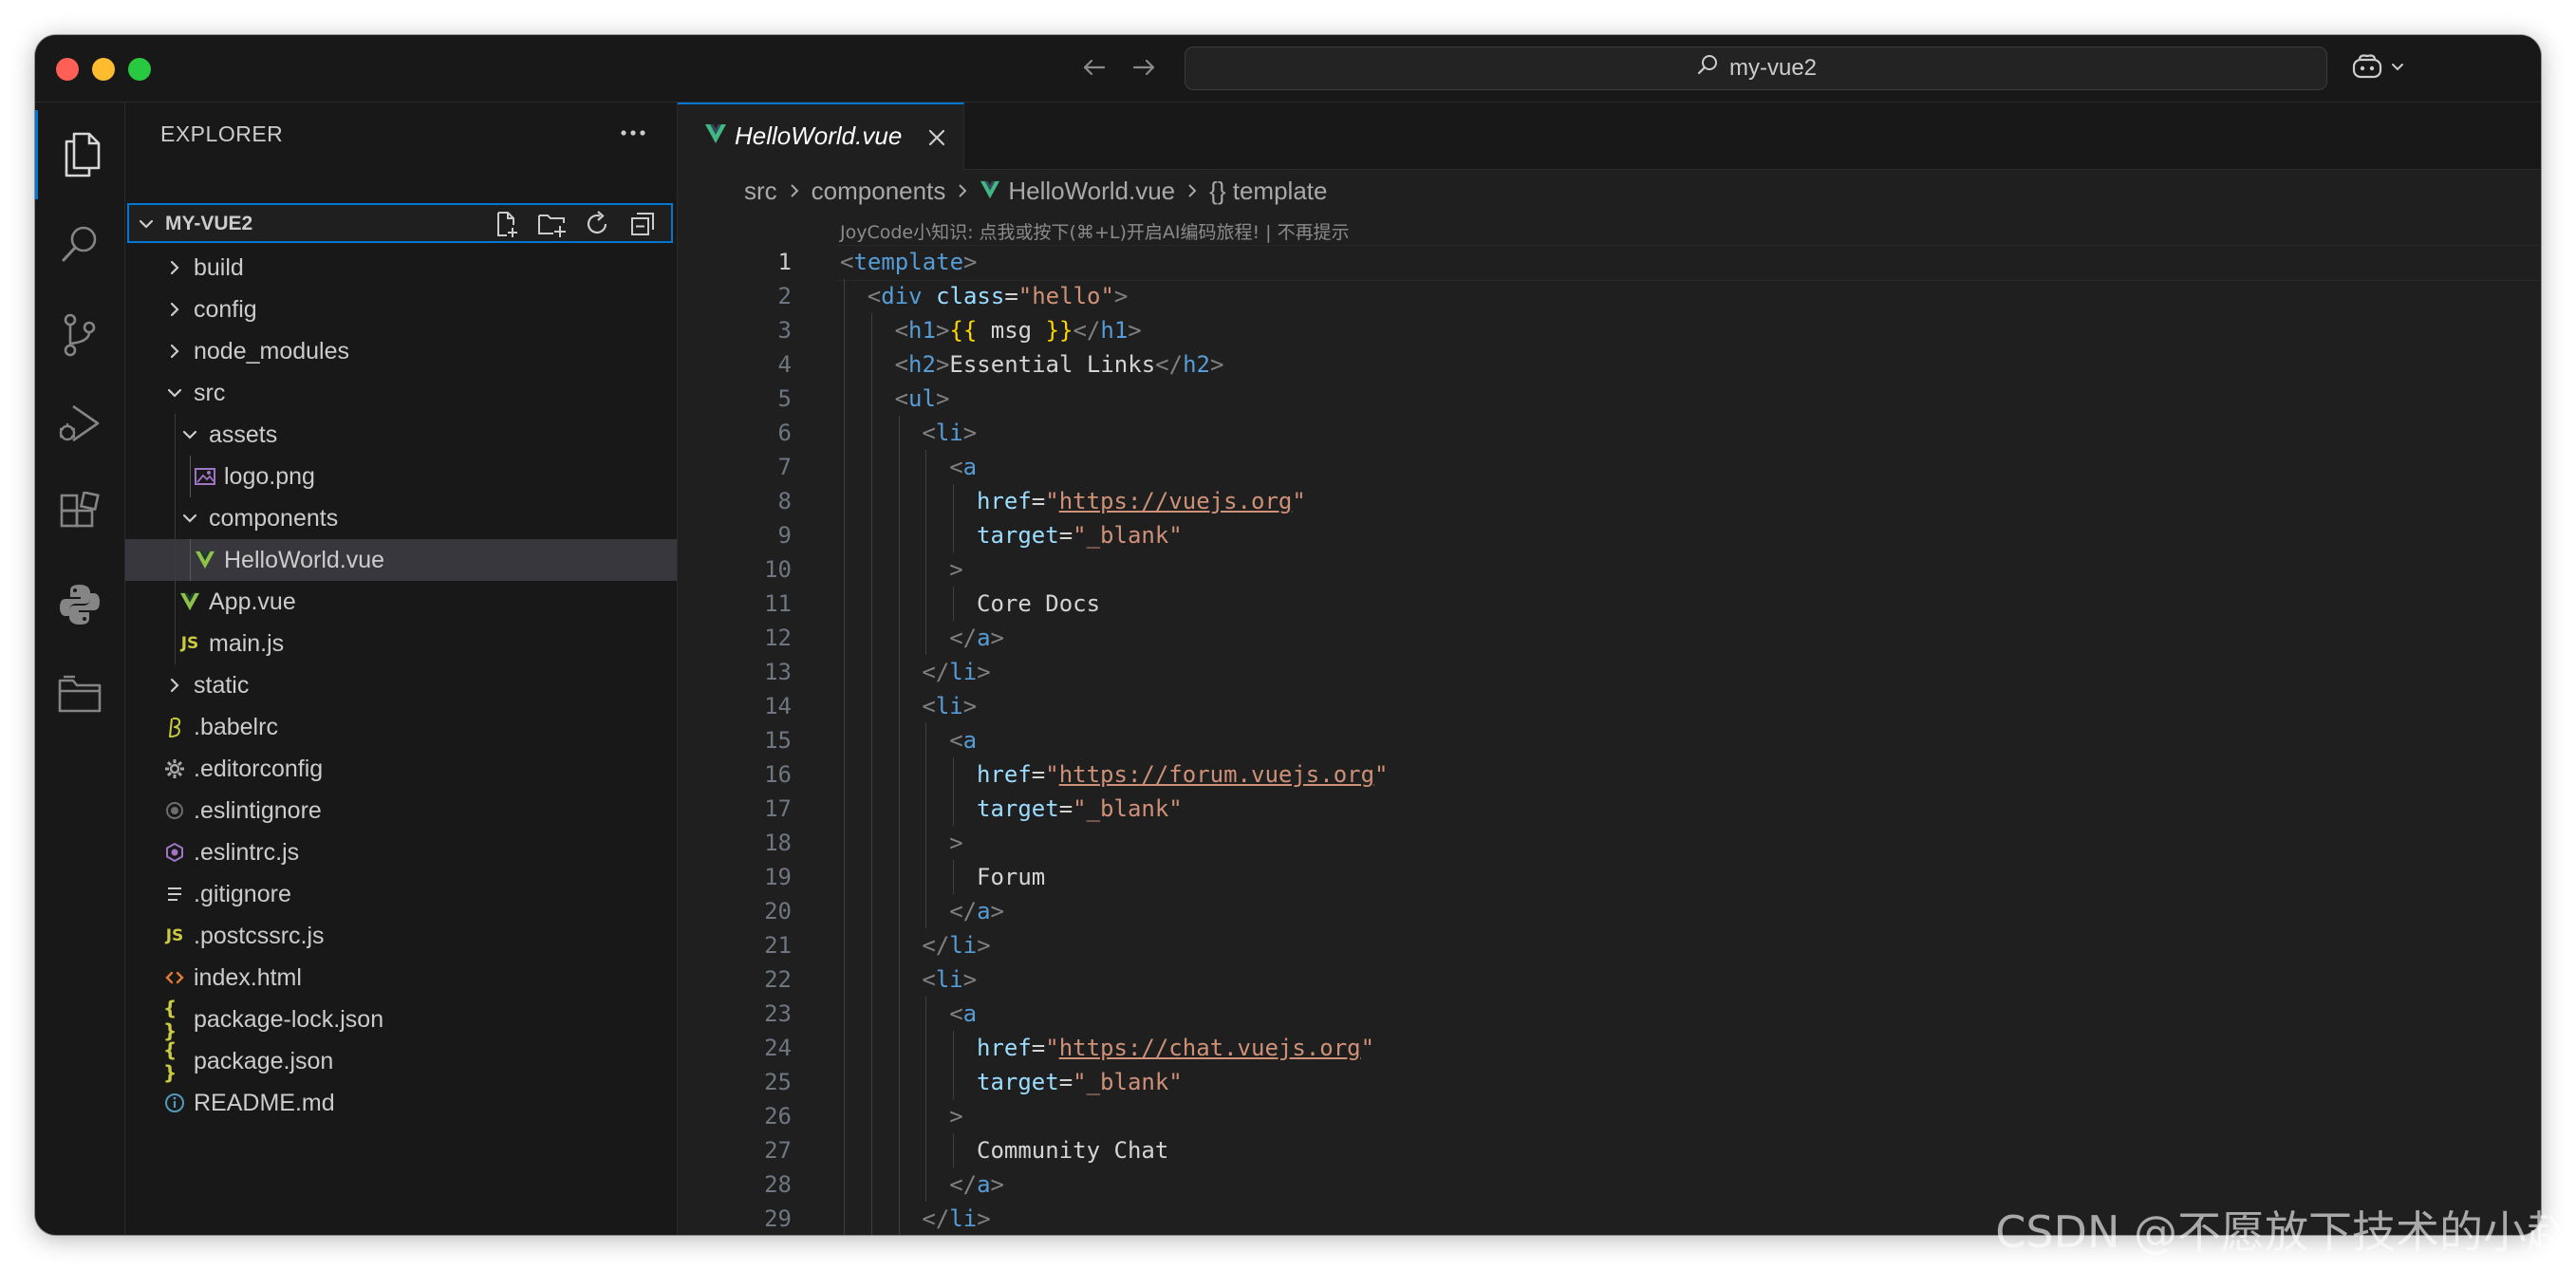 Image resolution: width=2576 pixels, height=1270 pixels. I want to click on close-icon, so click(936, 137).